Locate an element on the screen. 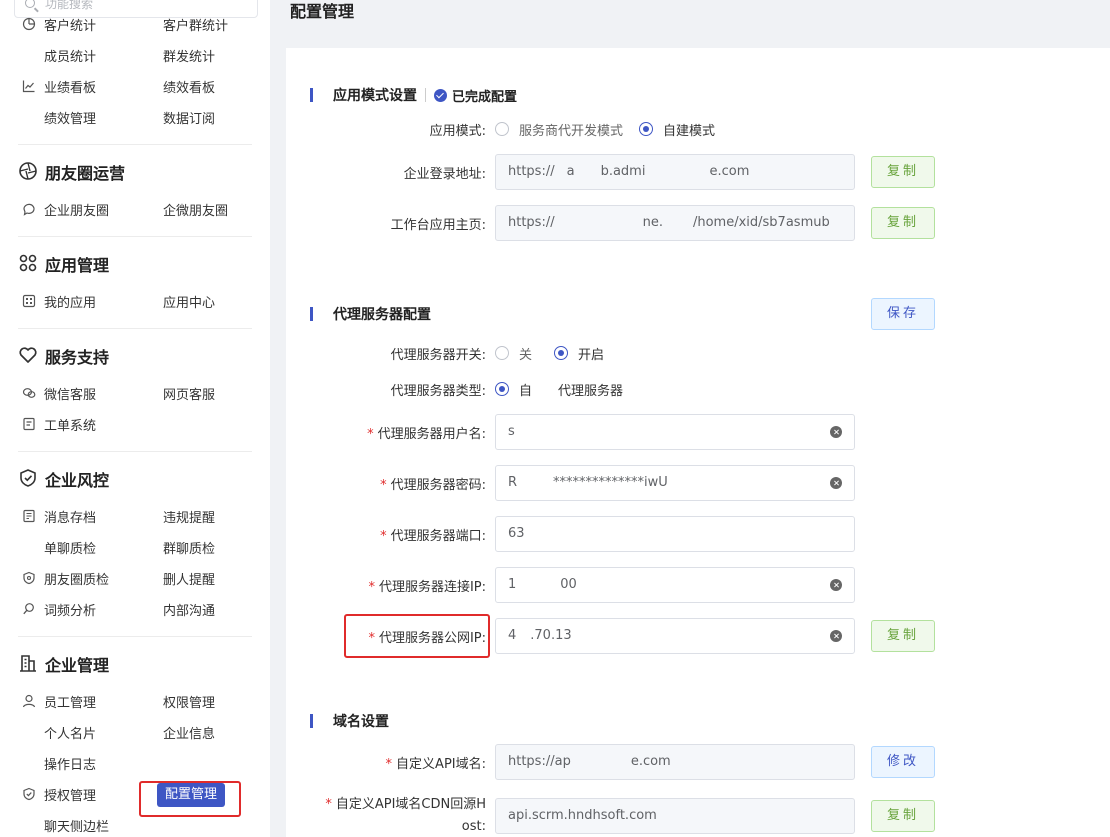 This screenshot has width=1110, height=837. radio-label: 自 is located at coordinates (525, 389).